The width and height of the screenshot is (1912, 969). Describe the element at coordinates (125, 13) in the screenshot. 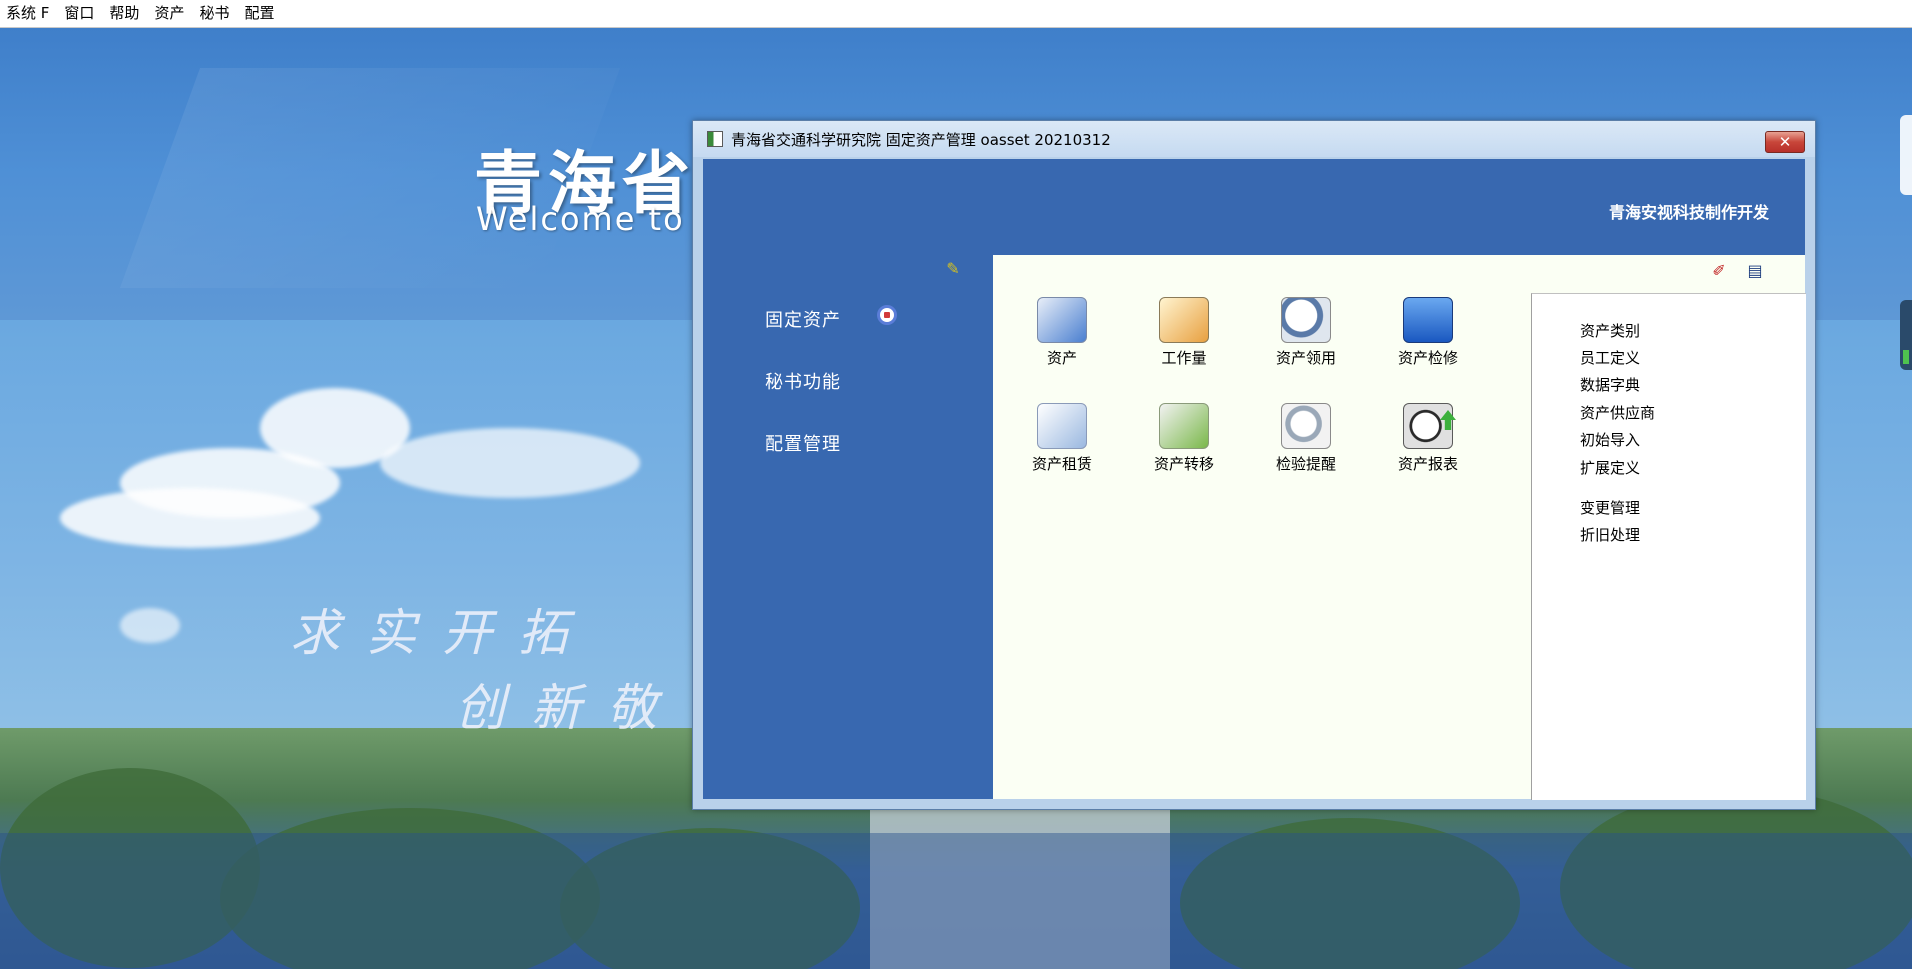

I see `menu-help: 帮助` at that location.